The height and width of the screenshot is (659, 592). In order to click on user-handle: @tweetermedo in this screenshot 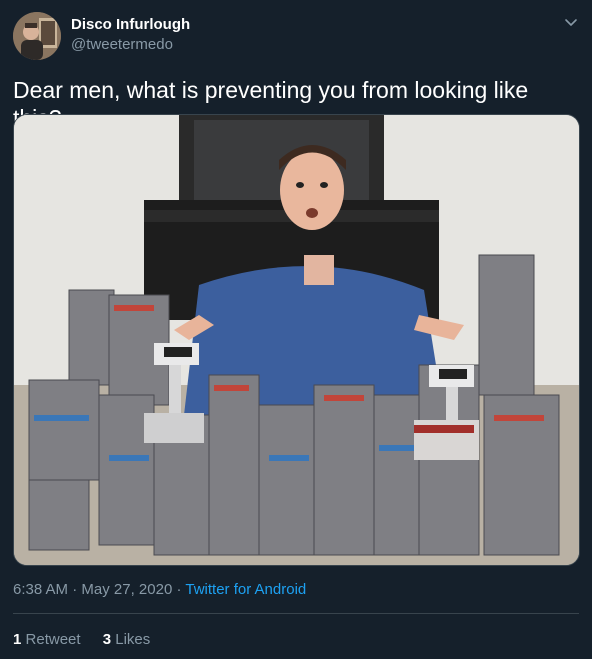, I will do `click(130, 45)`.